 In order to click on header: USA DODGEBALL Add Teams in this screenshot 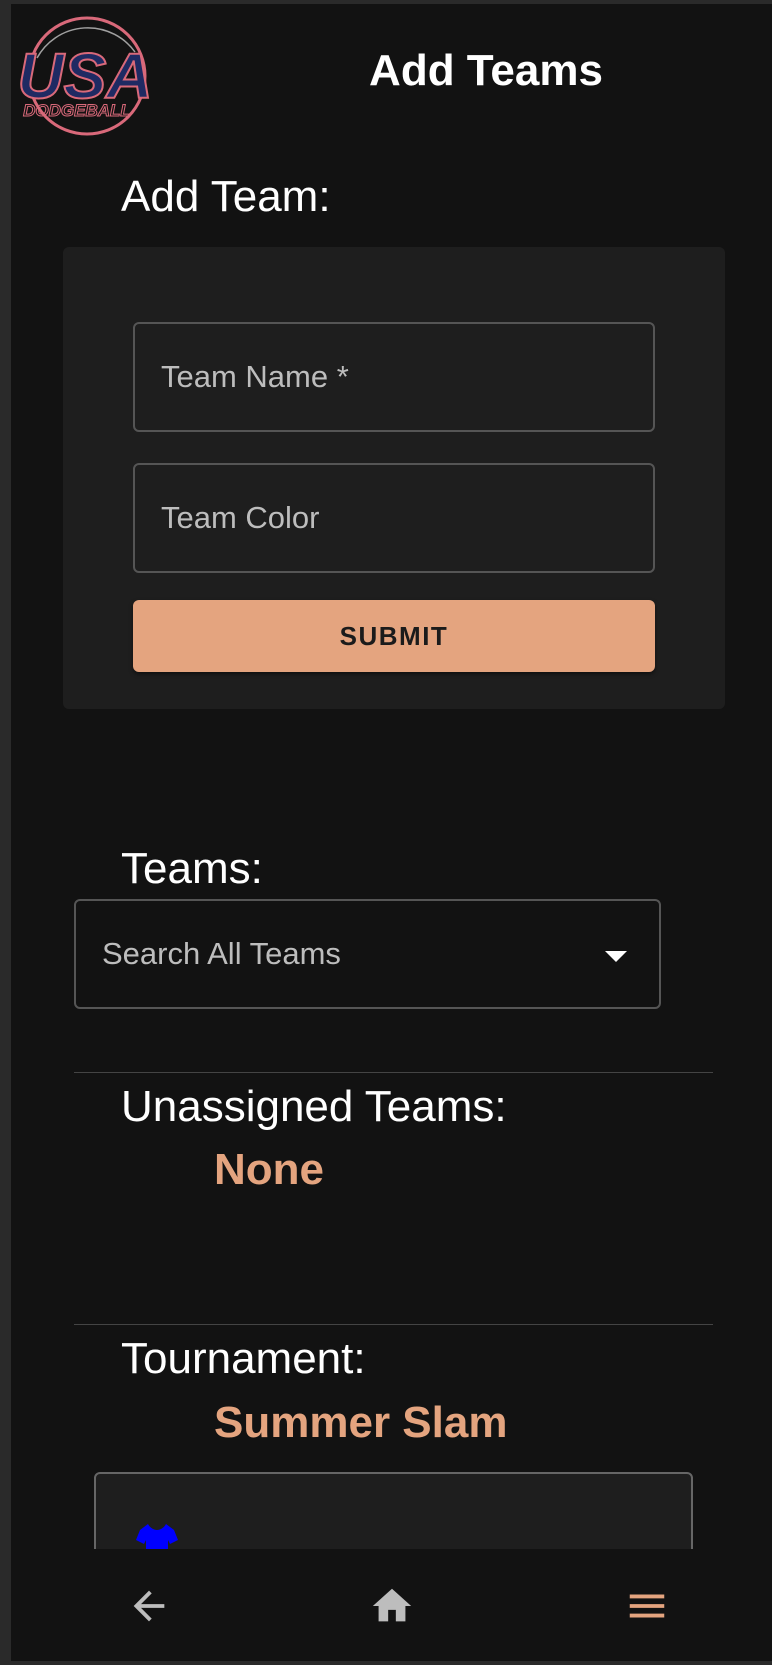, I will do `click(391, 78)`.